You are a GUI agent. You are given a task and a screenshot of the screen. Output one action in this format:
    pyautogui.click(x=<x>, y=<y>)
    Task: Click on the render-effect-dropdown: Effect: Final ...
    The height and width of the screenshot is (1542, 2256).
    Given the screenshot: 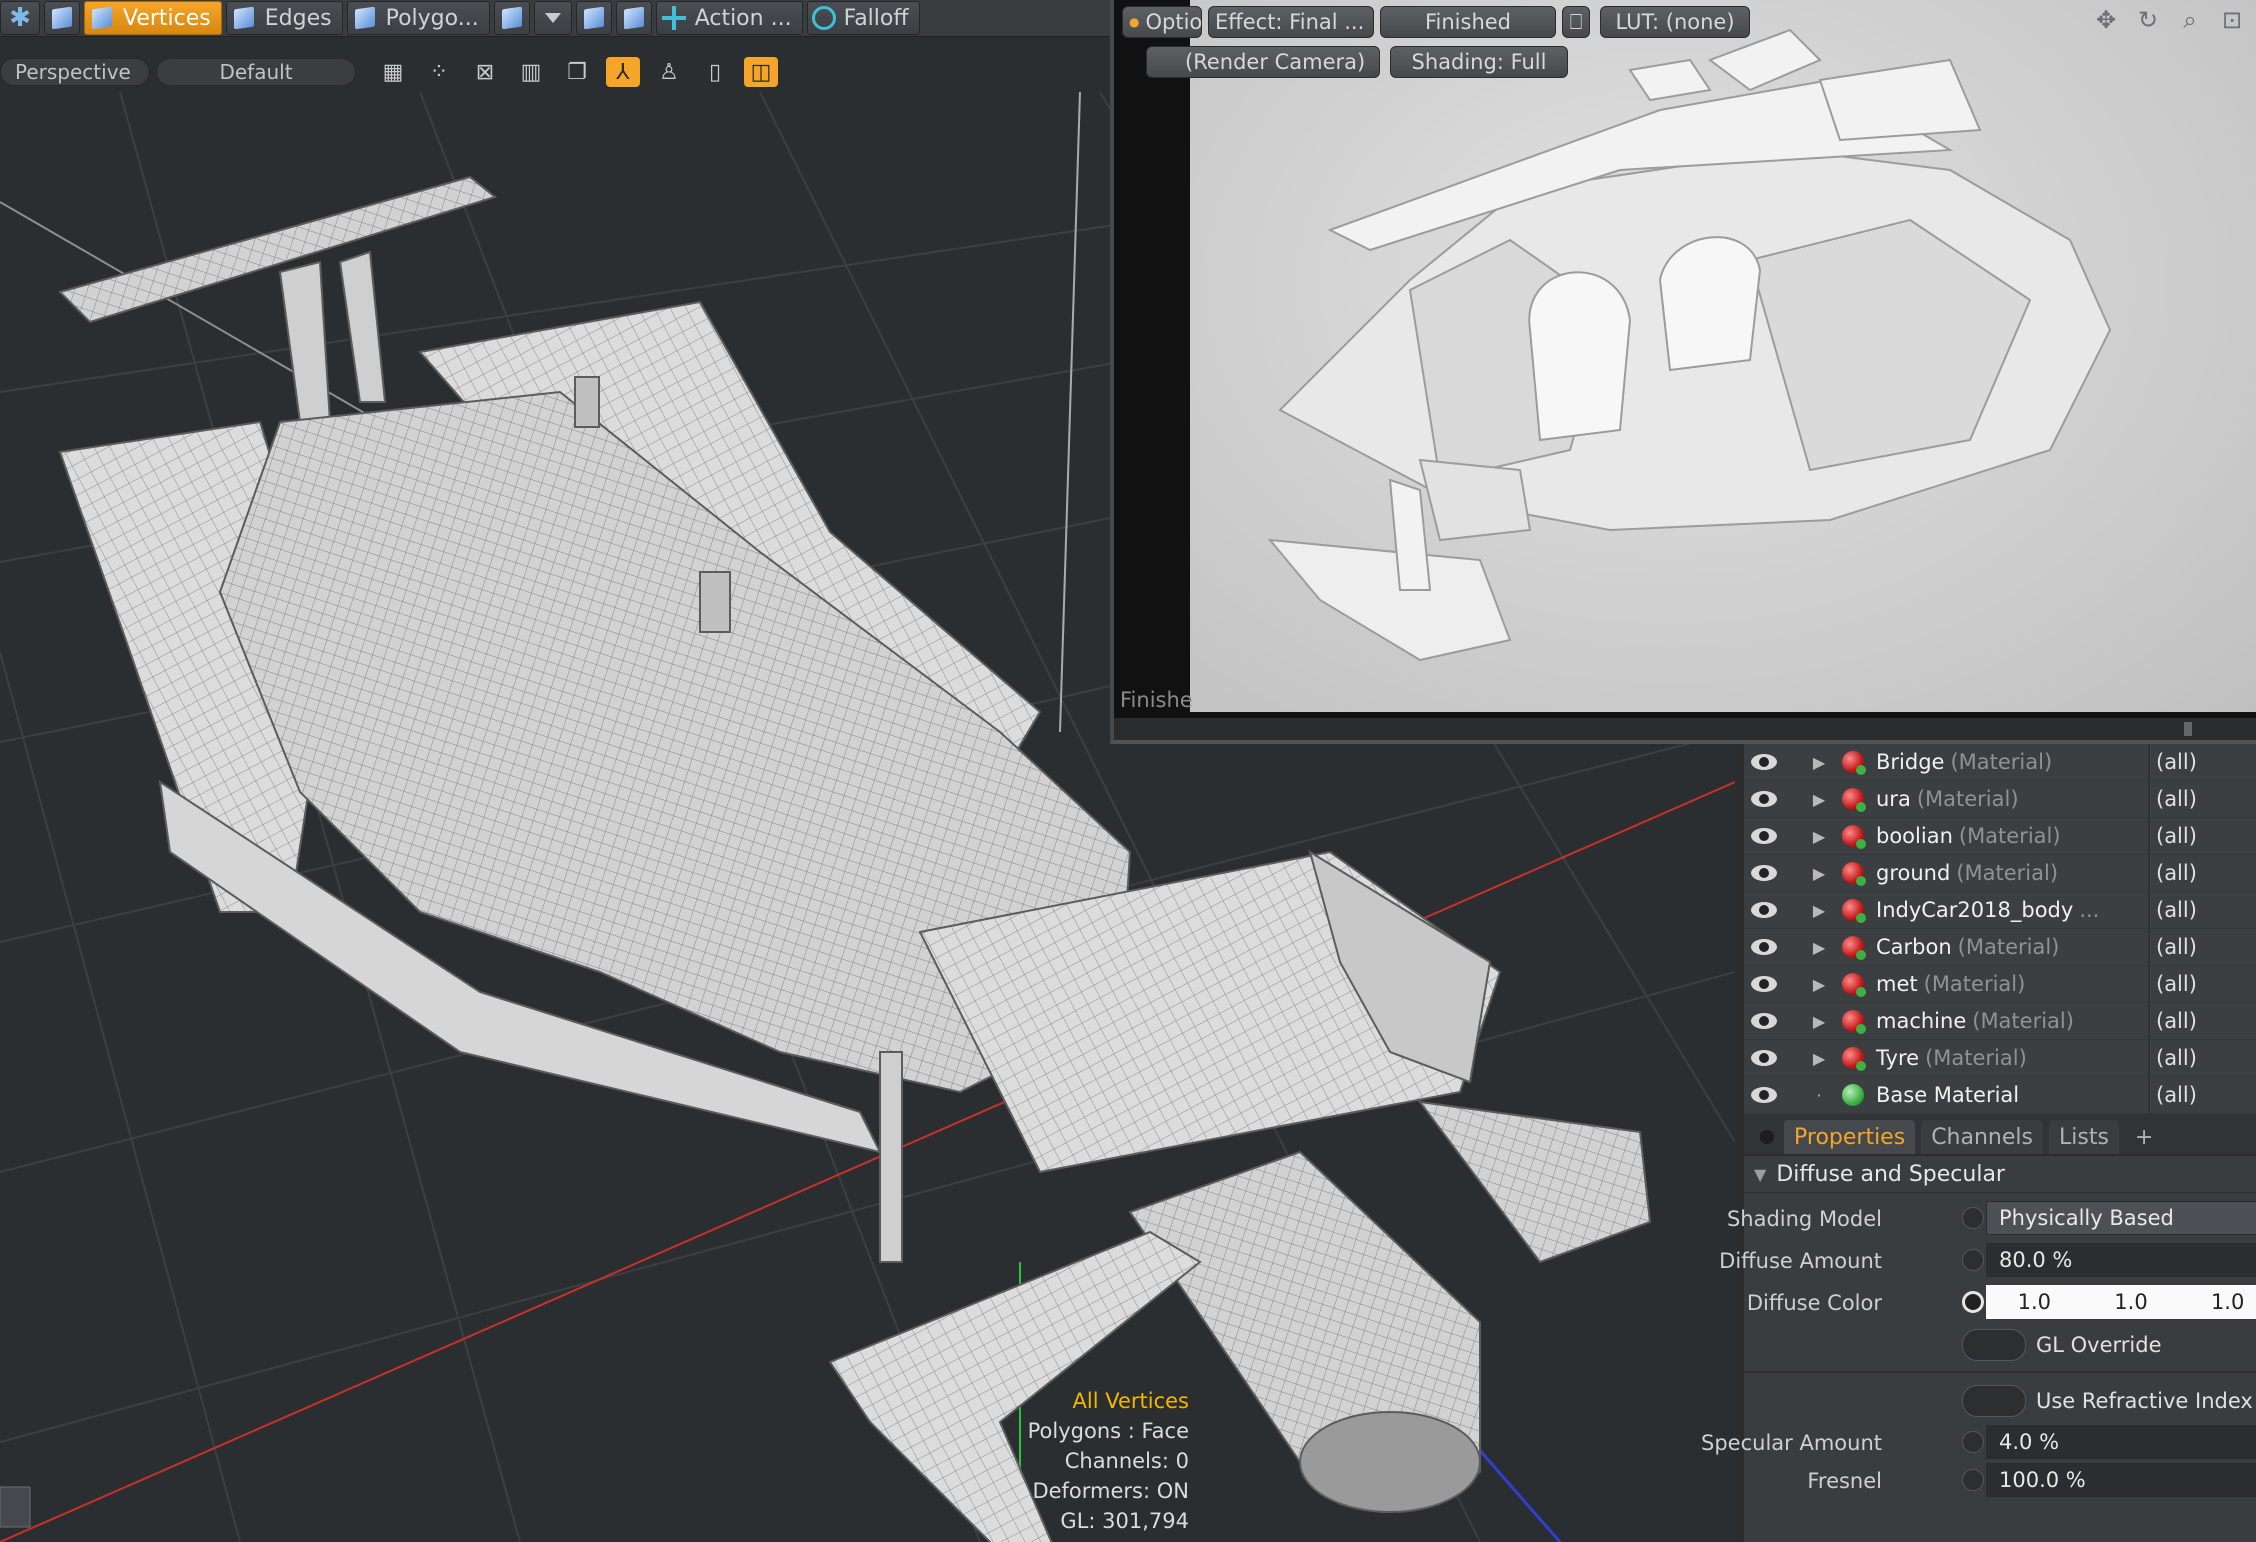 What is the action you would take?
    pyautogui.click(x=1291, y=22)
    